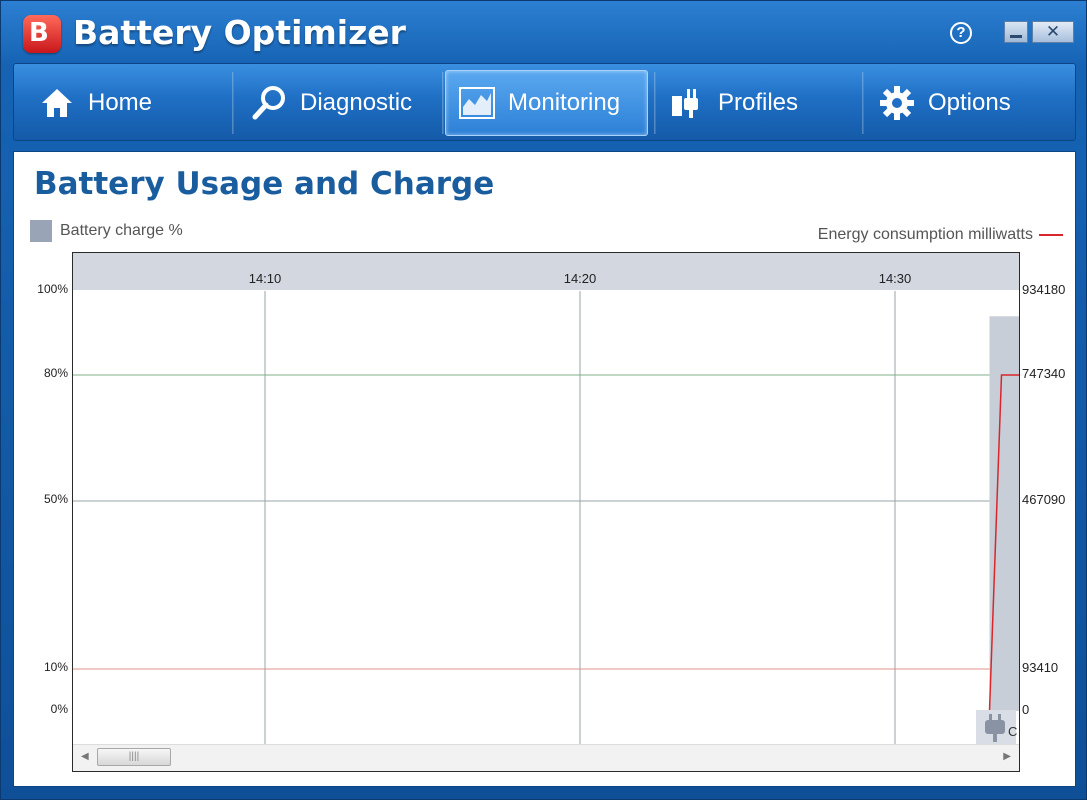 This screenshot has width=1087, height=800. Describe the element at coordinates (546, 757) in the screenshot. I see `horizontal-scrollbar: ◀ |||| ▶` at that location.